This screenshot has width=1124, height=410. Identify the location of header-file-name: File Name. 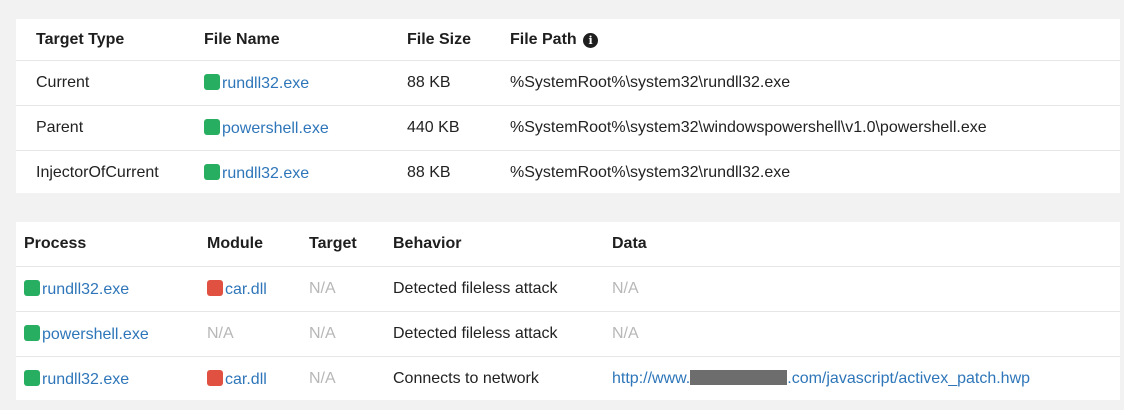
(305, 40).